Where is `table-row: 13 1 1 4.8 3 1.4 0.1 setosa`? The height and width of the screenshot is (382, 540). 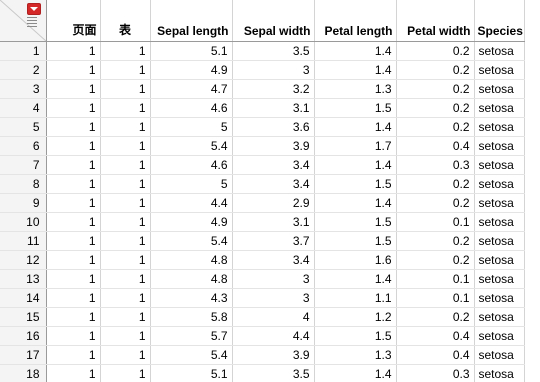
table-row: 13 1 1 4.8 3 1.4 0.1 setosa is located at coordinates (262, 279).